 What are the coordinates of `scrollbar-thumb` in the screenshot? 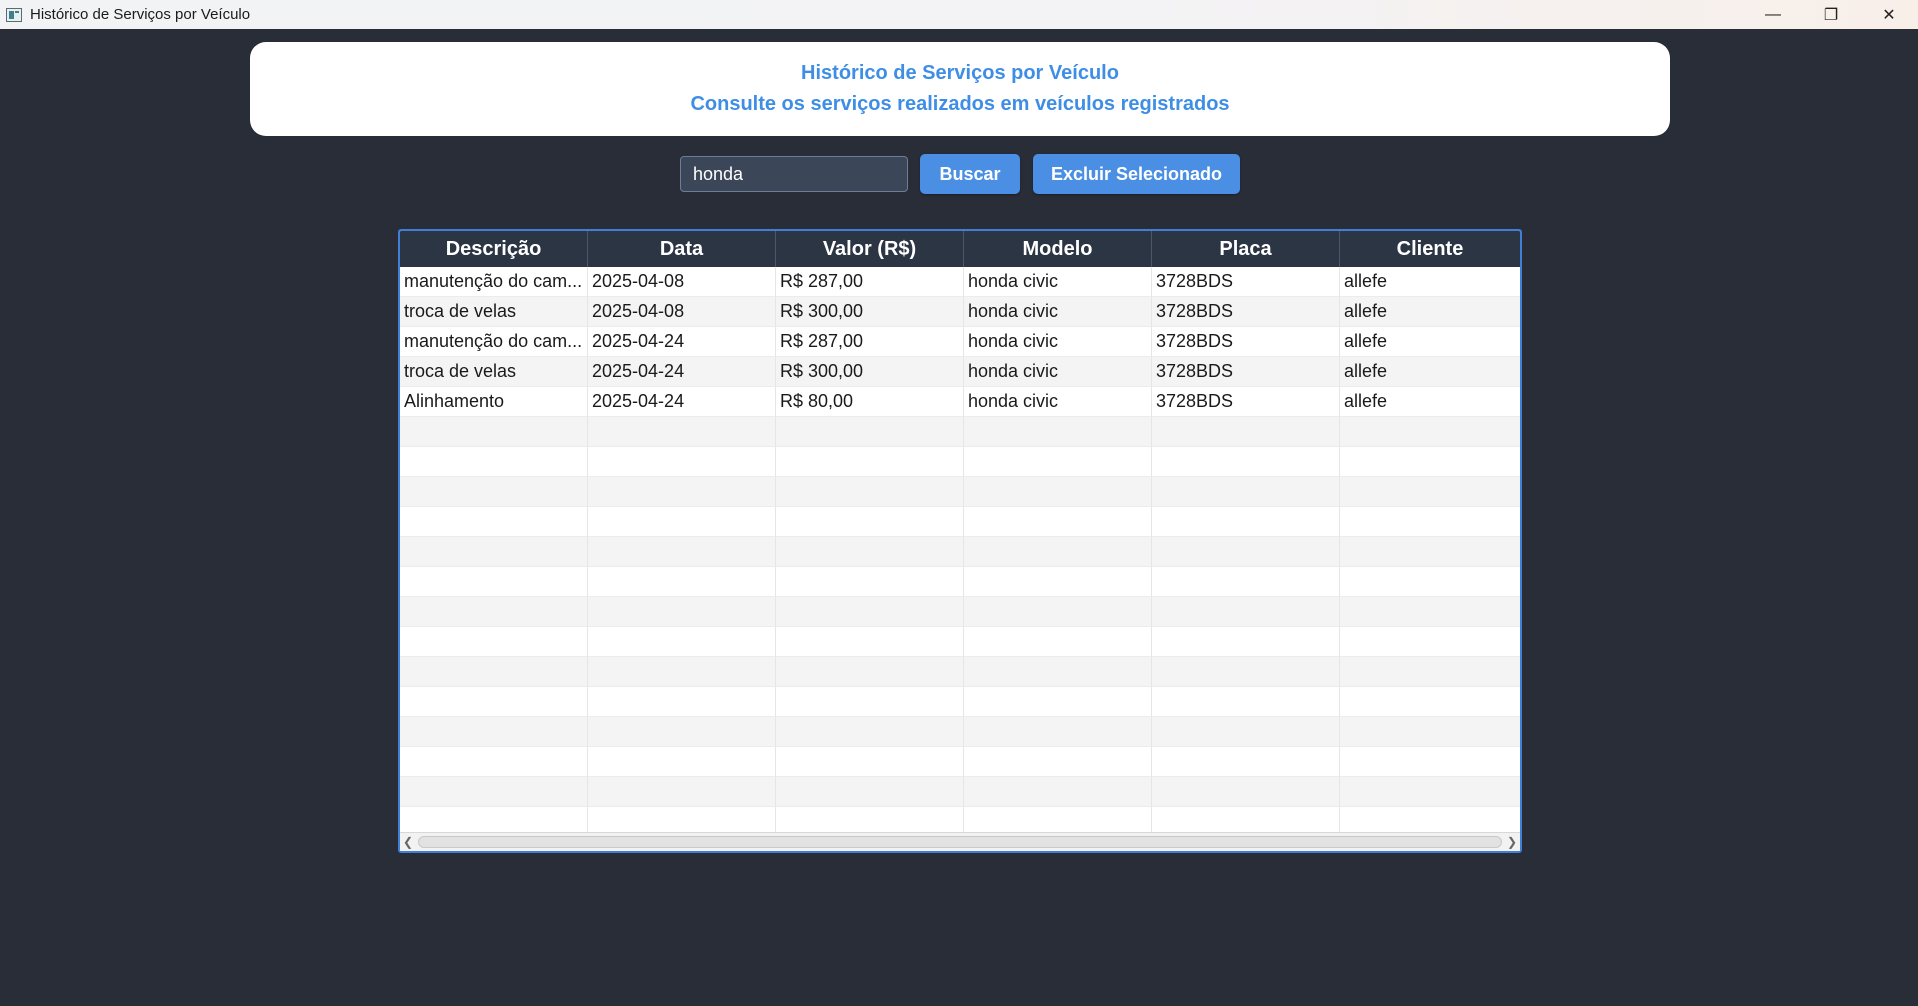 It's located at (960, 842).